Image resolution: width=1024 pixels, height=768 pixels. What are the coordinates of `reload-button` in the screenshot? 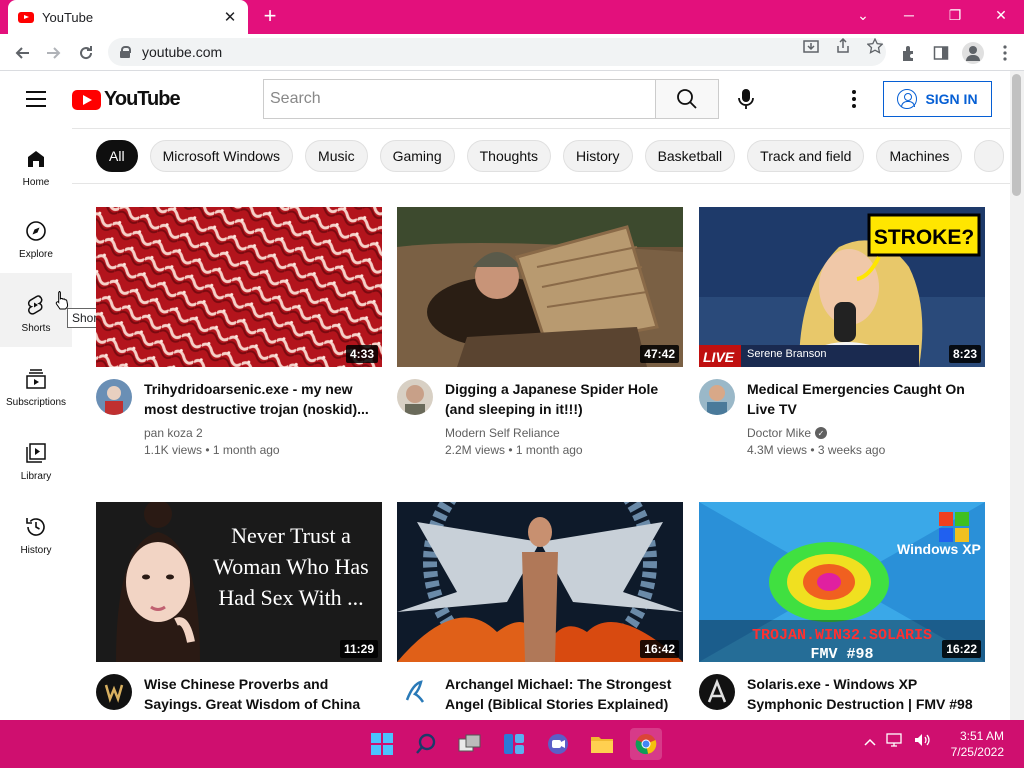 It's located at (86, 53).